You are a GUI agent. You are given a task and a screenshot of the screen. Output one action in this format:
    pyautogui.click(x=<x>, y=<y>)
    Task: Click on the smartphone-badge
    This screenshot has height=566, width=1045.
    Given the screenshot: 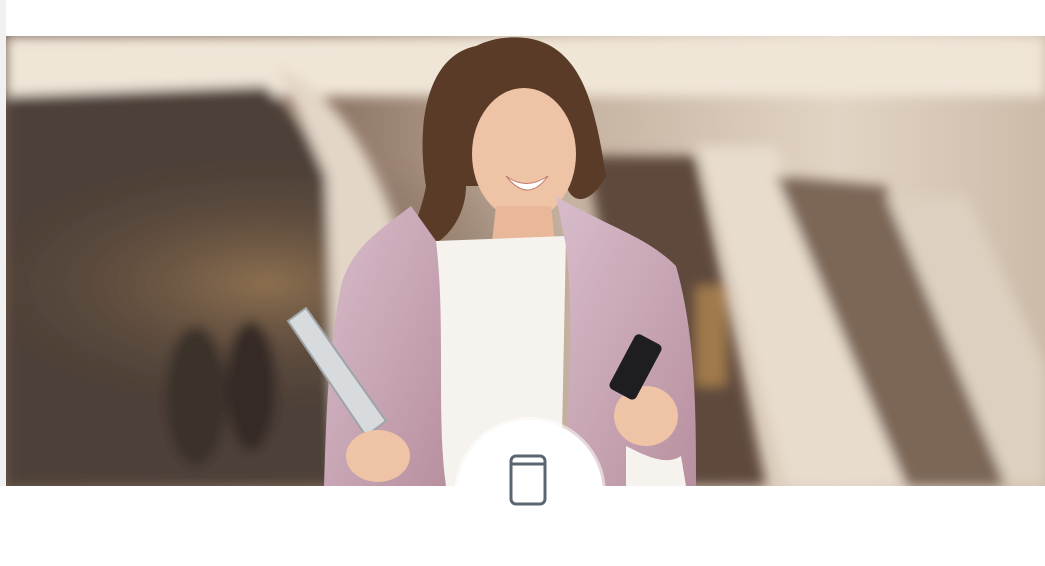 What is the action you would take?
    pyautogui.click(x=530, y=493)
    